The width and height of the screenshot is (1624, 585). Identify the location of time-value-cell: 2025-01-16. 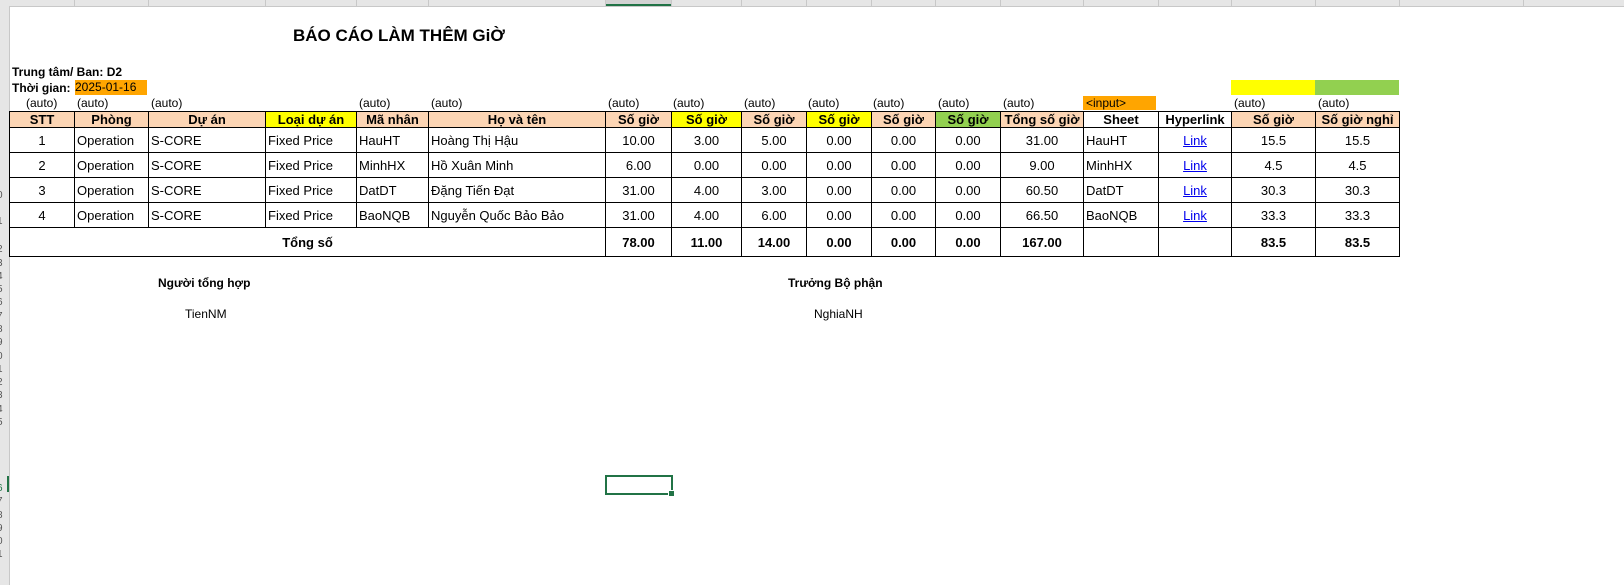
(111, 87).